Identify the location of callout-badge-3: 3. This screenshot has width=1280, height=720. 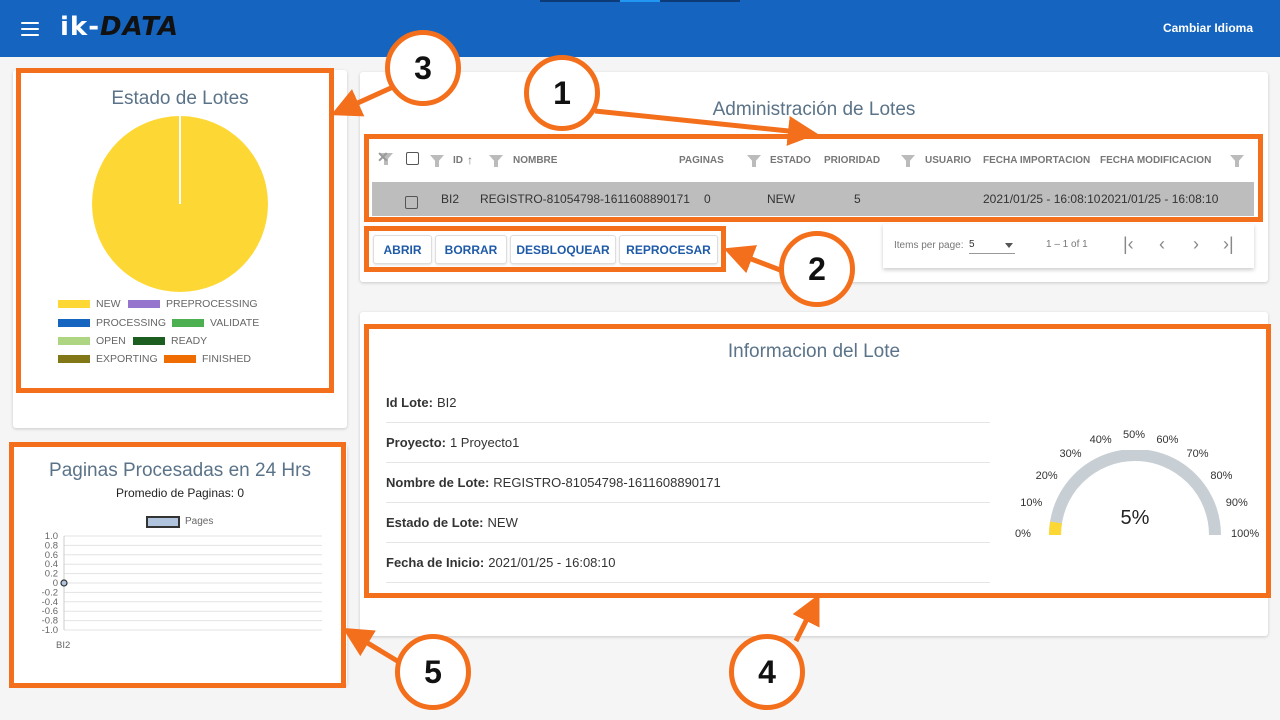
(423, 68).